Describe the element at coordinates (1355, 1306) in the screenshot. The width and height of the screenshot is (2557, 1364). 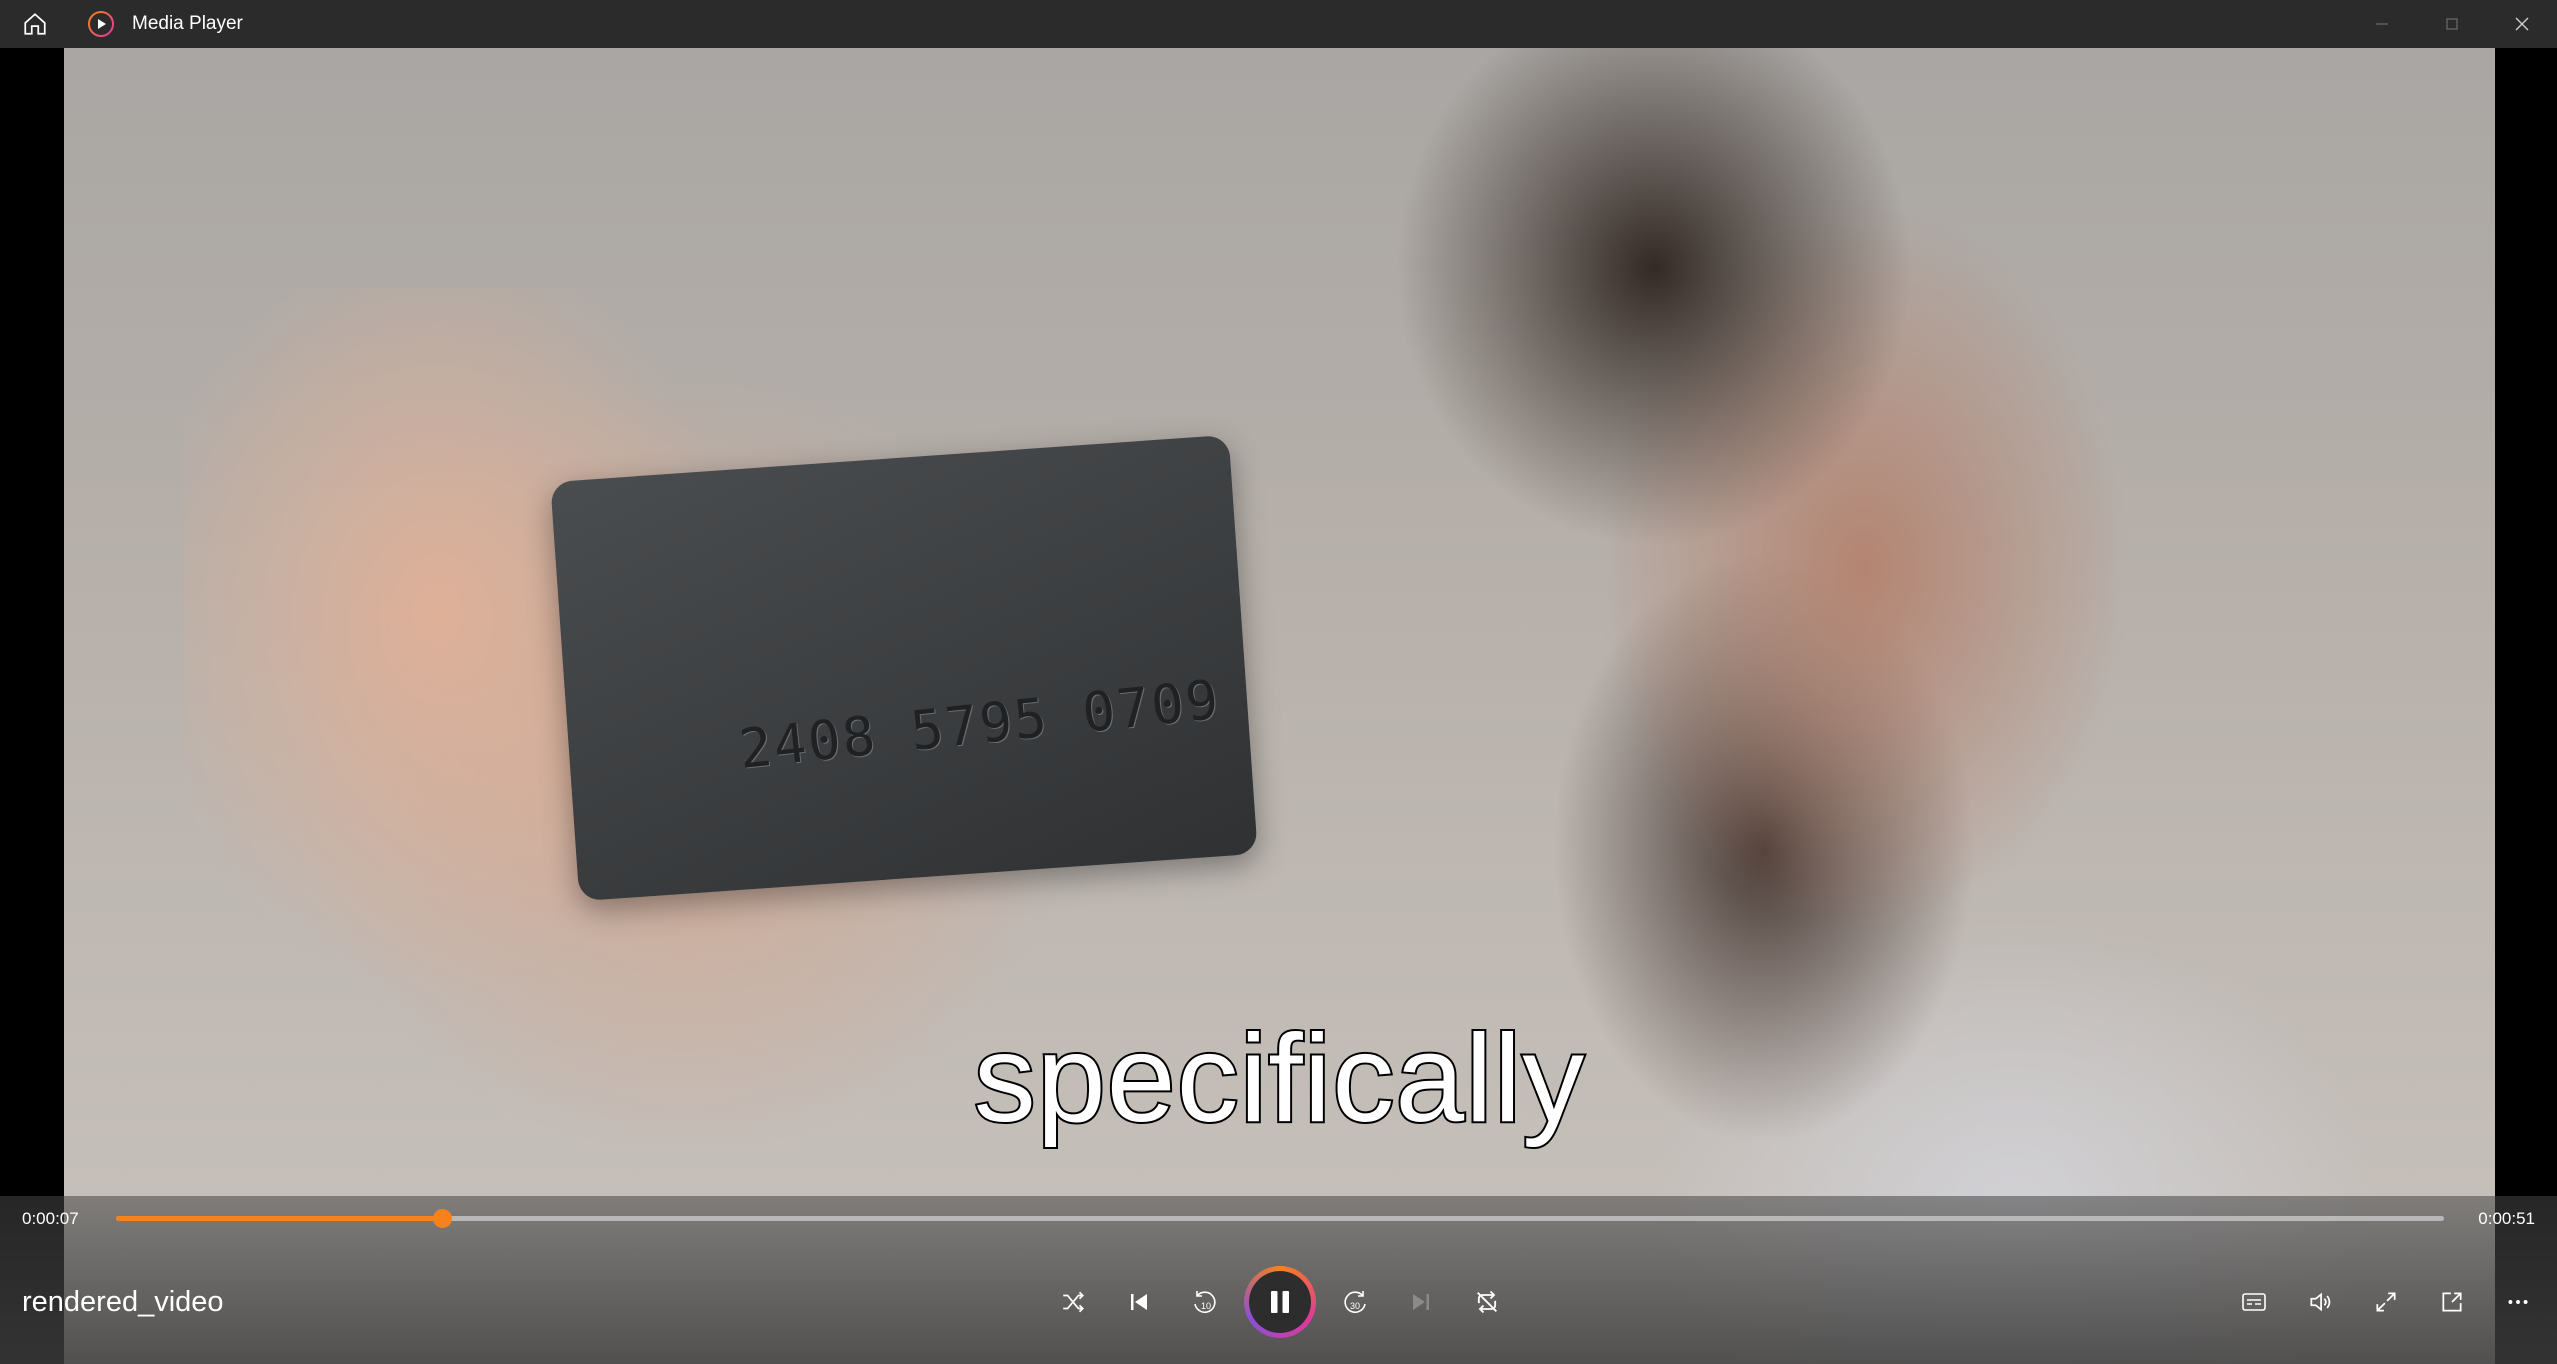
I see `skip-forward-30-label: 30` at that location.